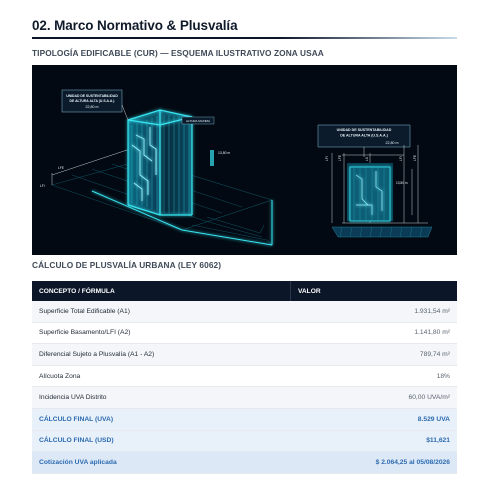  I want to click on right-label-line1: UNIDAD DE SUSTENTABILIDAD, so click(364, 130).